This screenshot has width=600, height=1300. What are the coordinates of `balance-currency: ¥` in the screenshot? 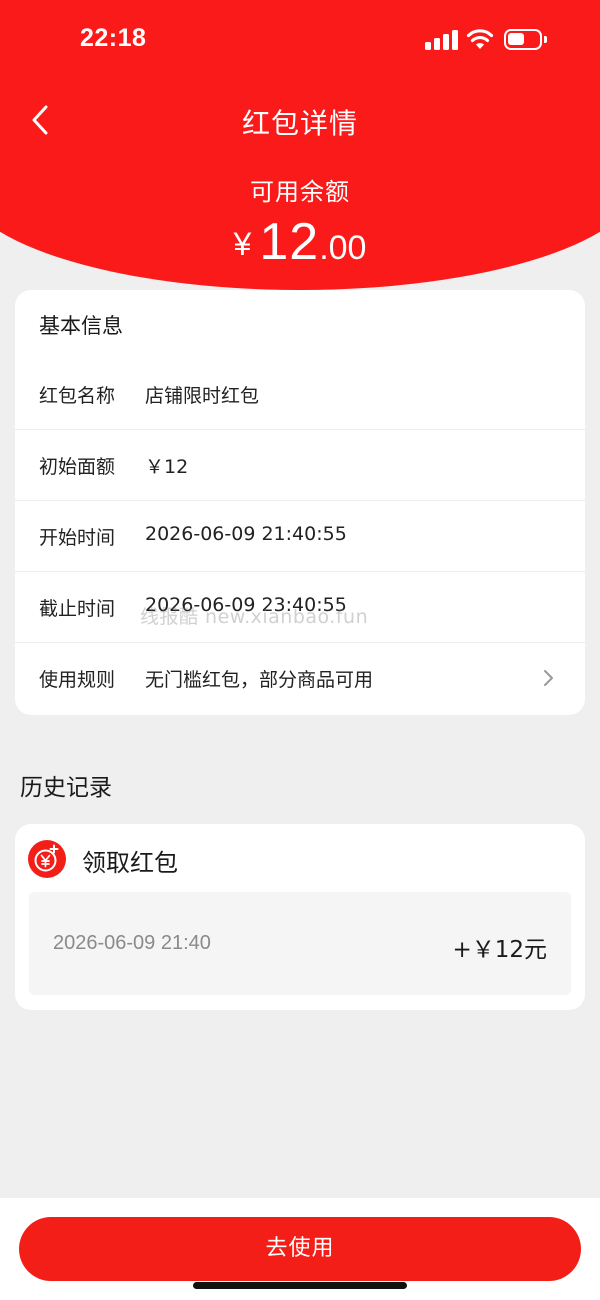 It's located at (242, 244).